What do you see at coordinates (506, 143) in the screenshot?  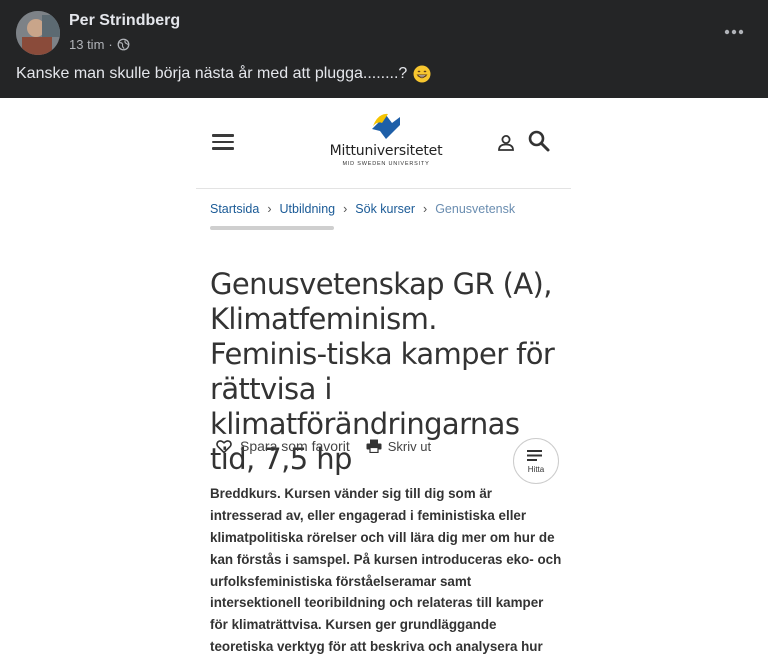 I see `user-icon` at bounding box center [506, 143].